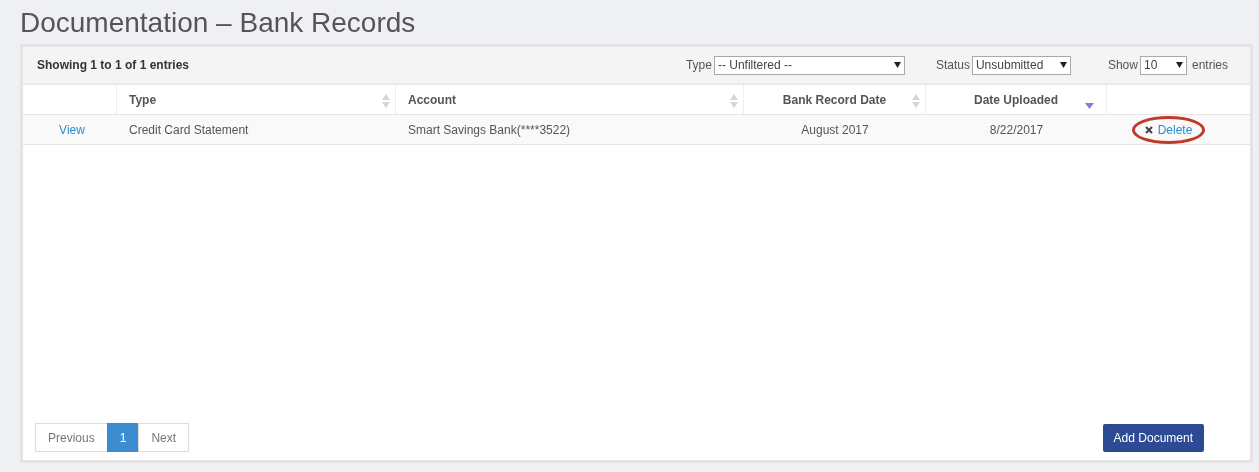 This screenshot has width=1259, height=472. I want to click on page-title: Documentation – Bank Records, so click(218, 23).